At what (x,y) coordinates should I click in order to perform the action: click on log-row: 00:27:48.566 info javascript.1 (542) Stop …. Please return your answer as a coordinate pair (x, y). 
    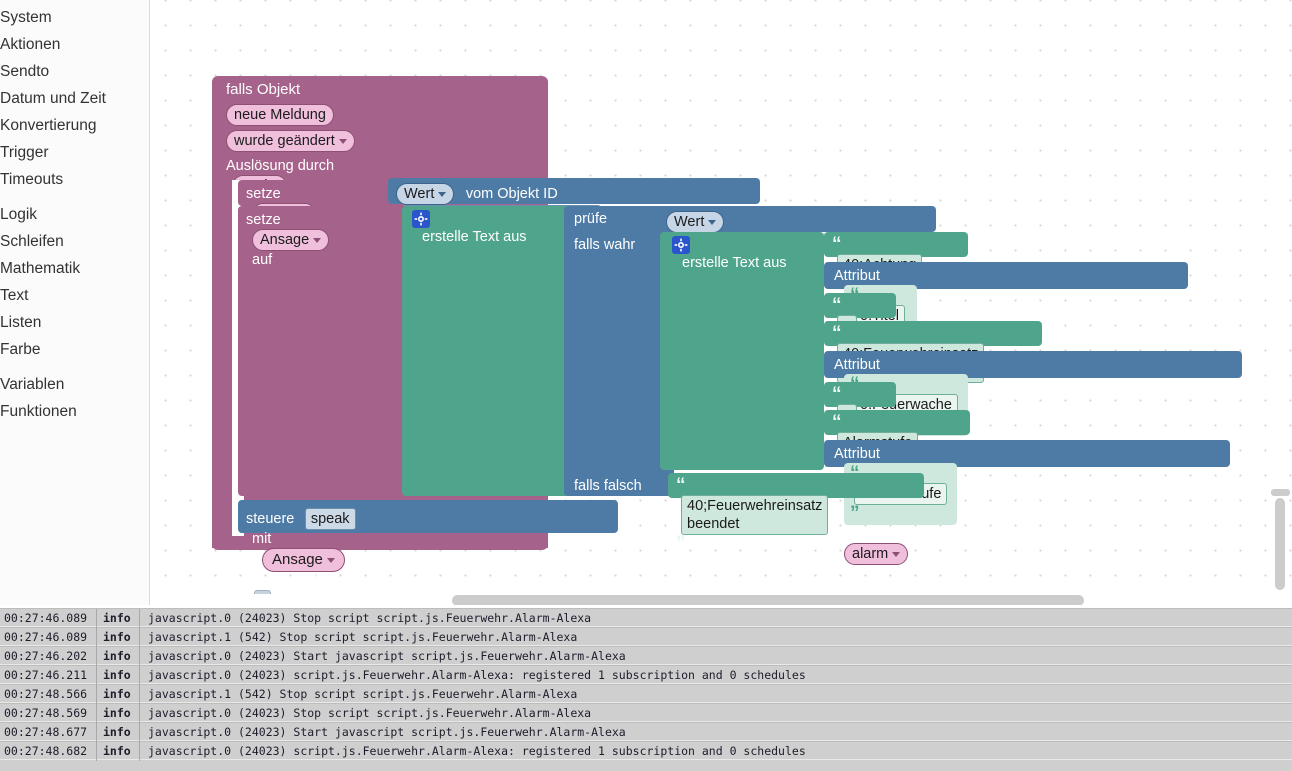
    Looking at the image, I should click on (646, 694).